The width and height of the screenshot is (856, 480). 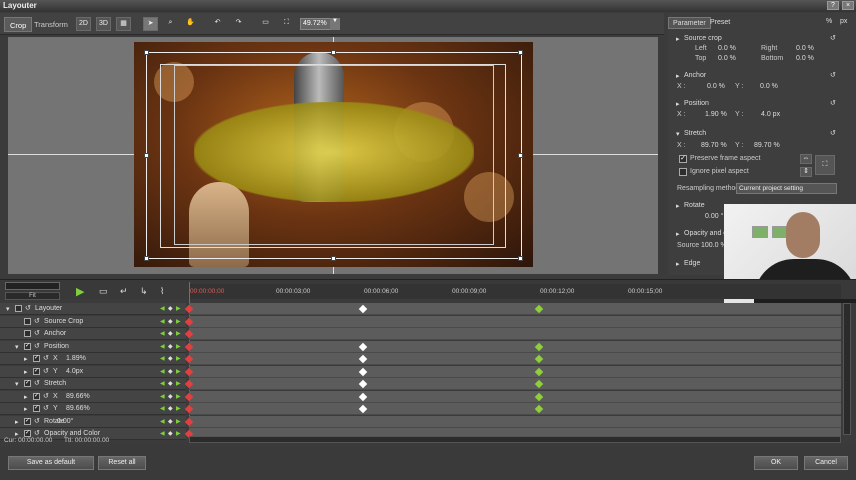 What do you see at coordinates (170, 24) in the screenshot?
I see `zoom-magnifier-icon: ⌕` at bounding box center [170, 24].